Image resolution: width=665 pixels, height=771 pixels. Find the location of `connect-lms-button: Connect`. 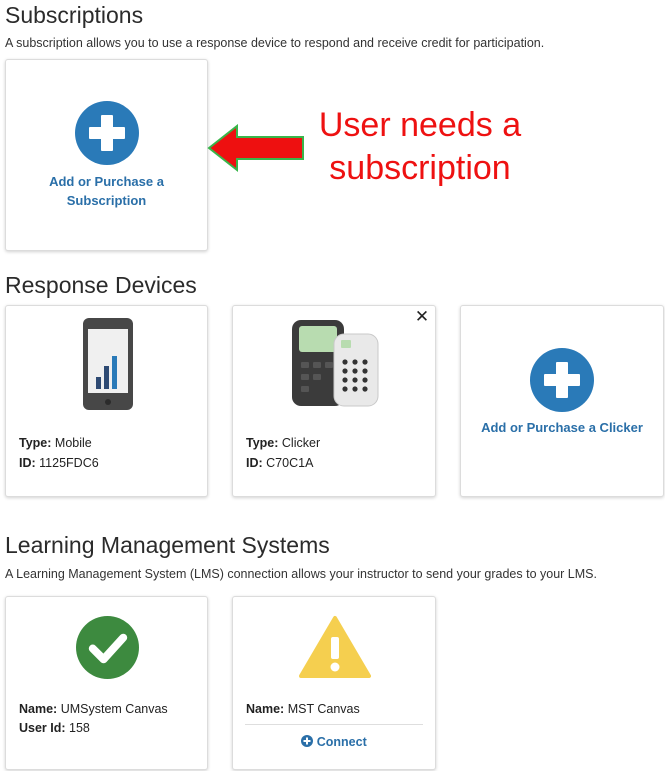

connect-lms-button: Connect is located at coordinates (334, 742).